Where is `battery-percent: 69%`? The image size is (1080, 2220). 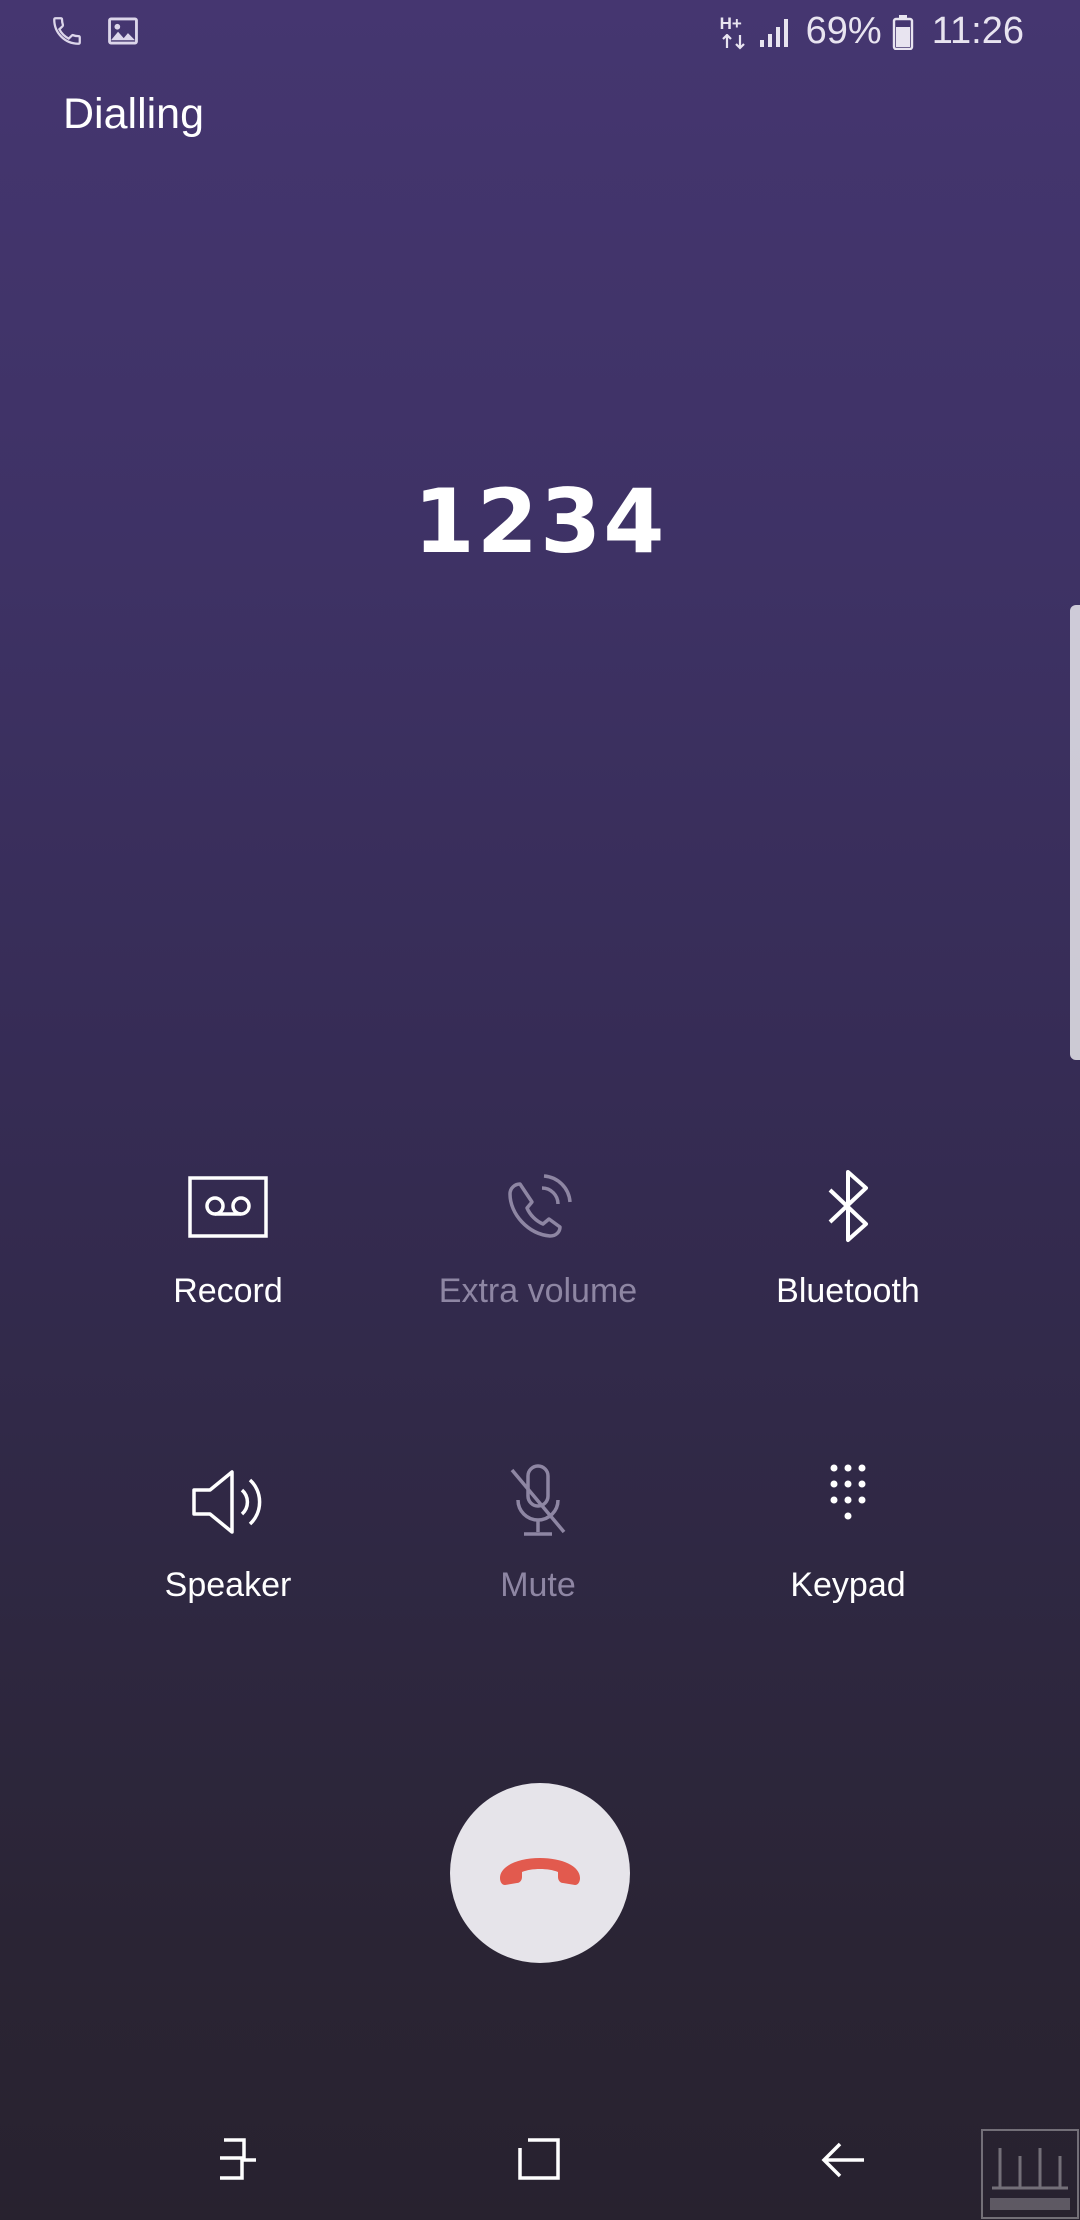
battery-percent: 69% is located at coordinates (843, 31).